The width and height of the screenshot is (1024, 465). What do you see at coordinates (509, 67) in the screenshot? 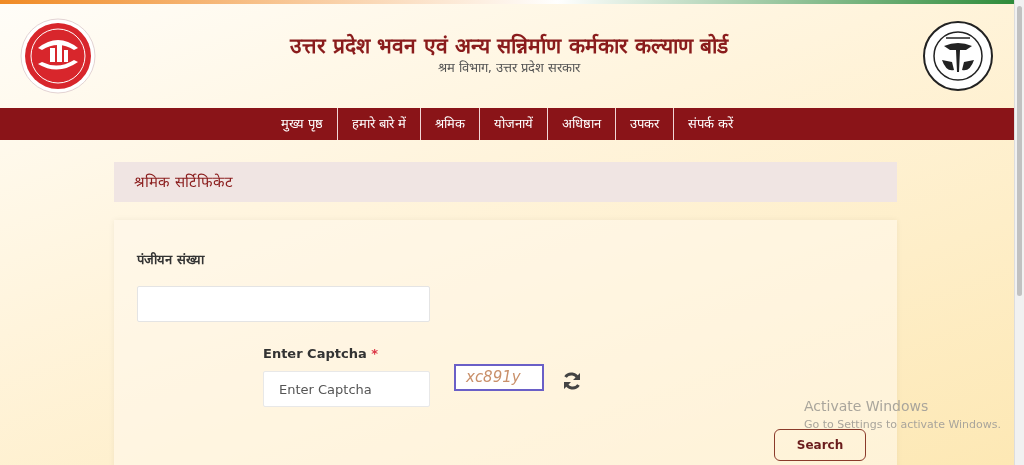
I see `site-subtitle: श्रम विभाग, उत्तर प्रदेश सरकार` at bounding box center [509, 67].